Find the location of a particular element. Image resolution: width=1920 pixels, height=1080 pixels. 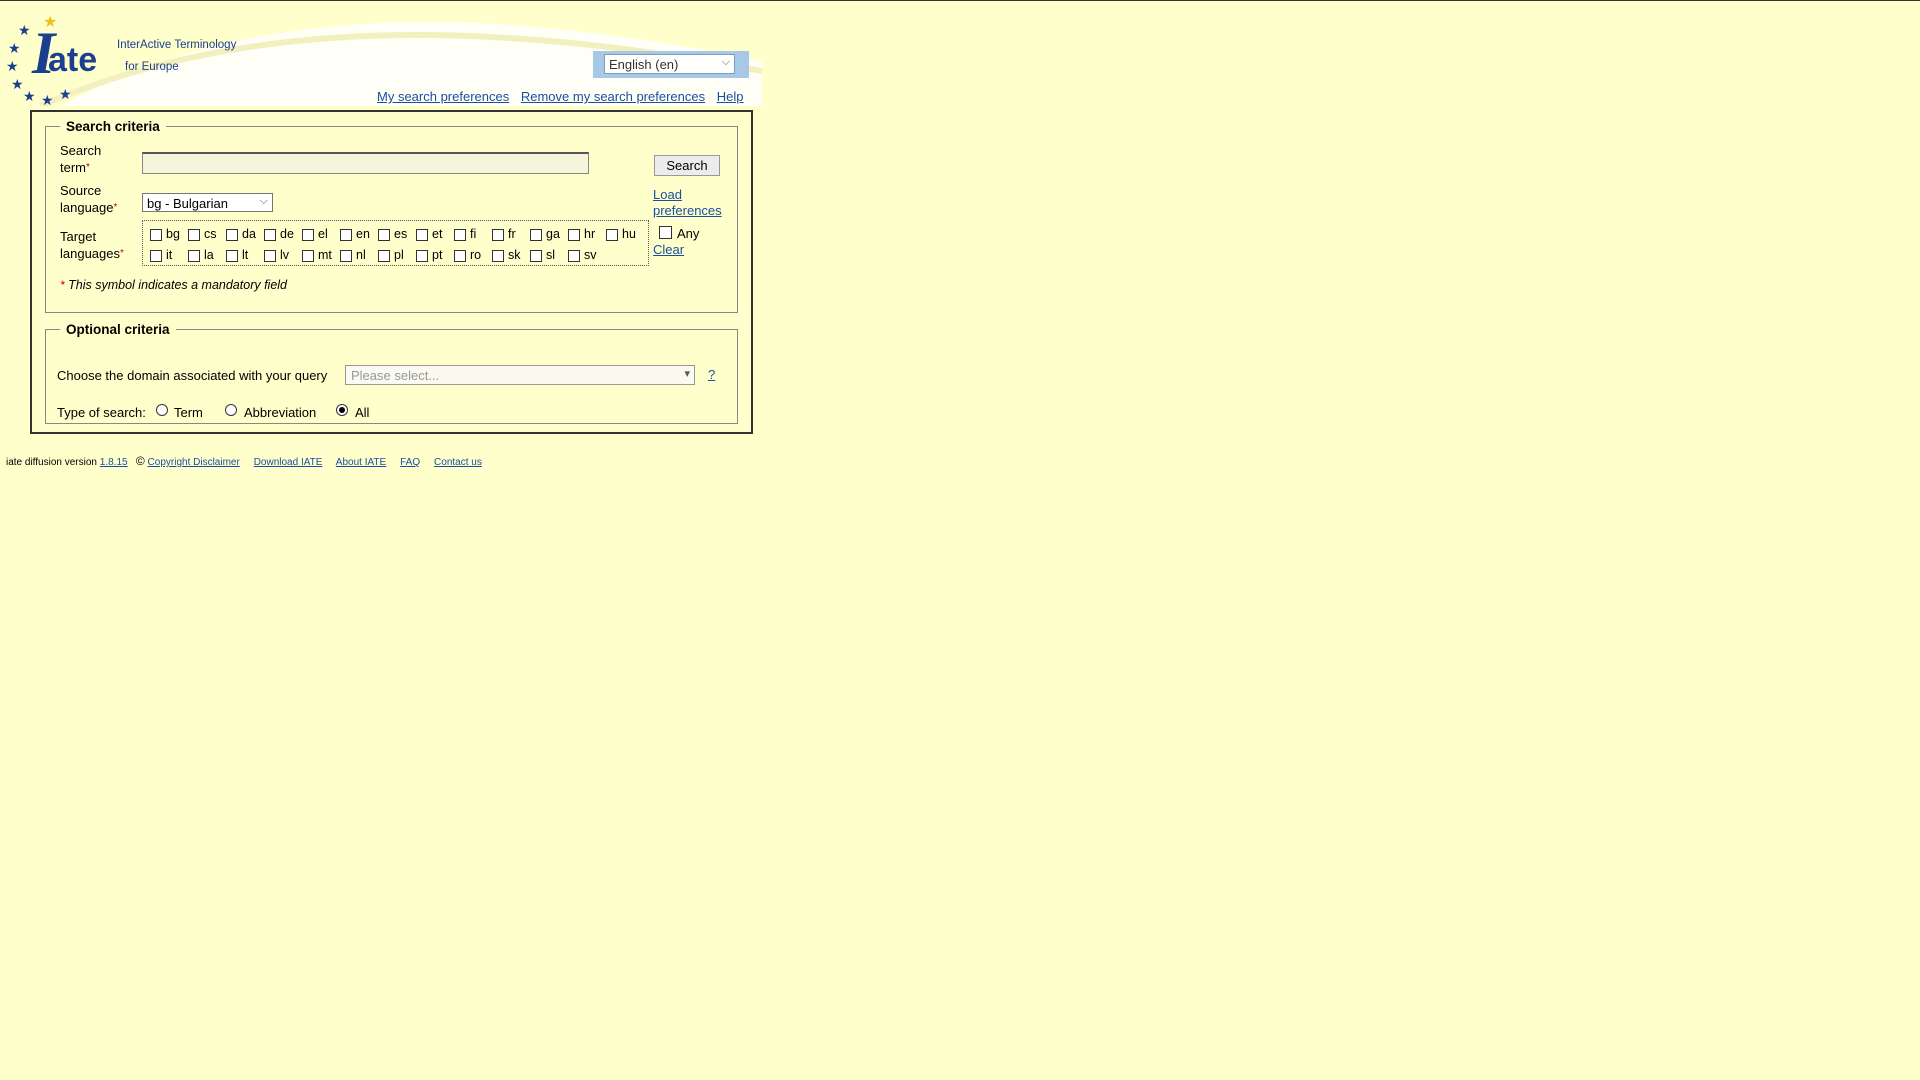

target-lang-checkbox-it is located at coordinates (156, 256).